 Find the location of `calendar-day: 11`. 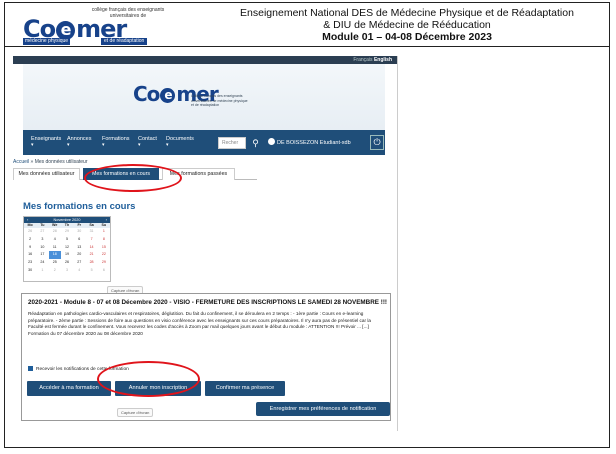

calendar-day: 11 is located at coordinates (55, 248).